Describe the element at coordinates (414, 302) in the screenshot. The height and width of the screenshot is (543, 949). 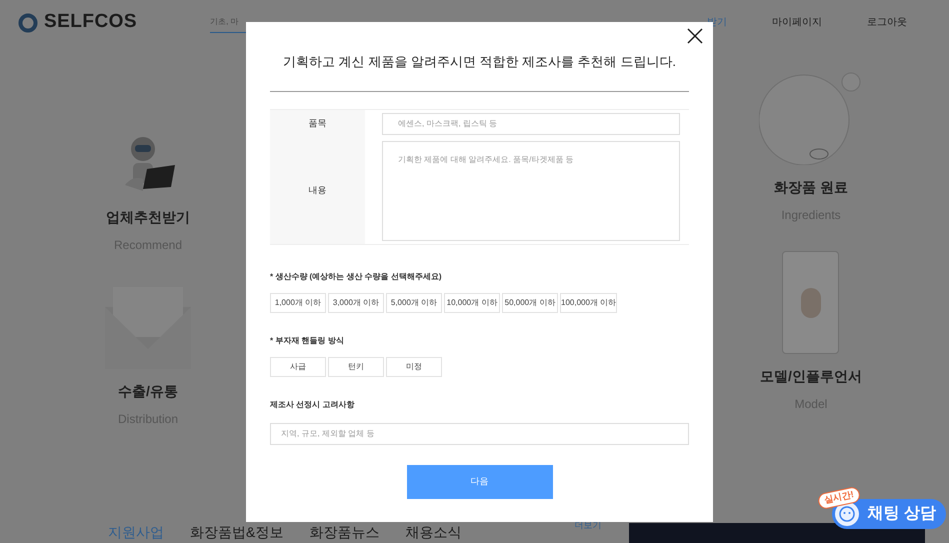
I see `option-button: 5,000개 이하` at that location.